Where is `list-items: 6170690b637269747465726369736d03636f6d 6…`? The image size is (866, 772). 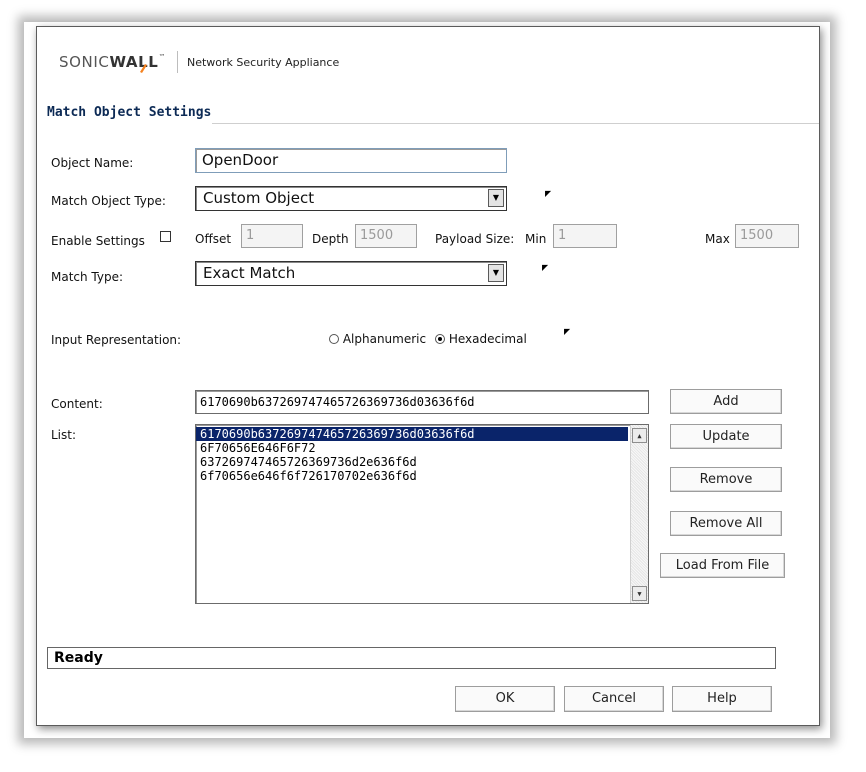 list-items: 6170690b637269747465726369736d03636f6d 6… is located at coordinates (422, 454).